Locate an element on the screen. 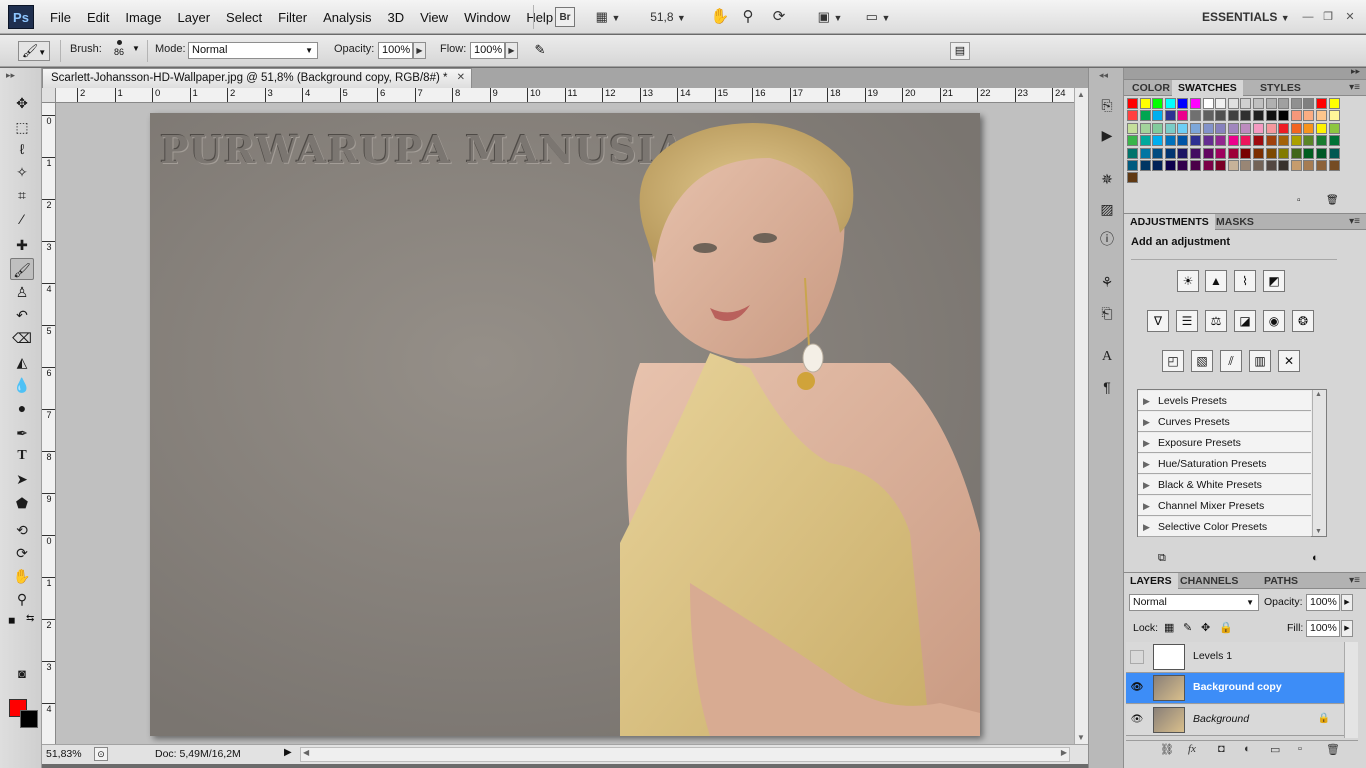  magic-wand-tool-icon: ✧ is located at coordinates (22, 172).